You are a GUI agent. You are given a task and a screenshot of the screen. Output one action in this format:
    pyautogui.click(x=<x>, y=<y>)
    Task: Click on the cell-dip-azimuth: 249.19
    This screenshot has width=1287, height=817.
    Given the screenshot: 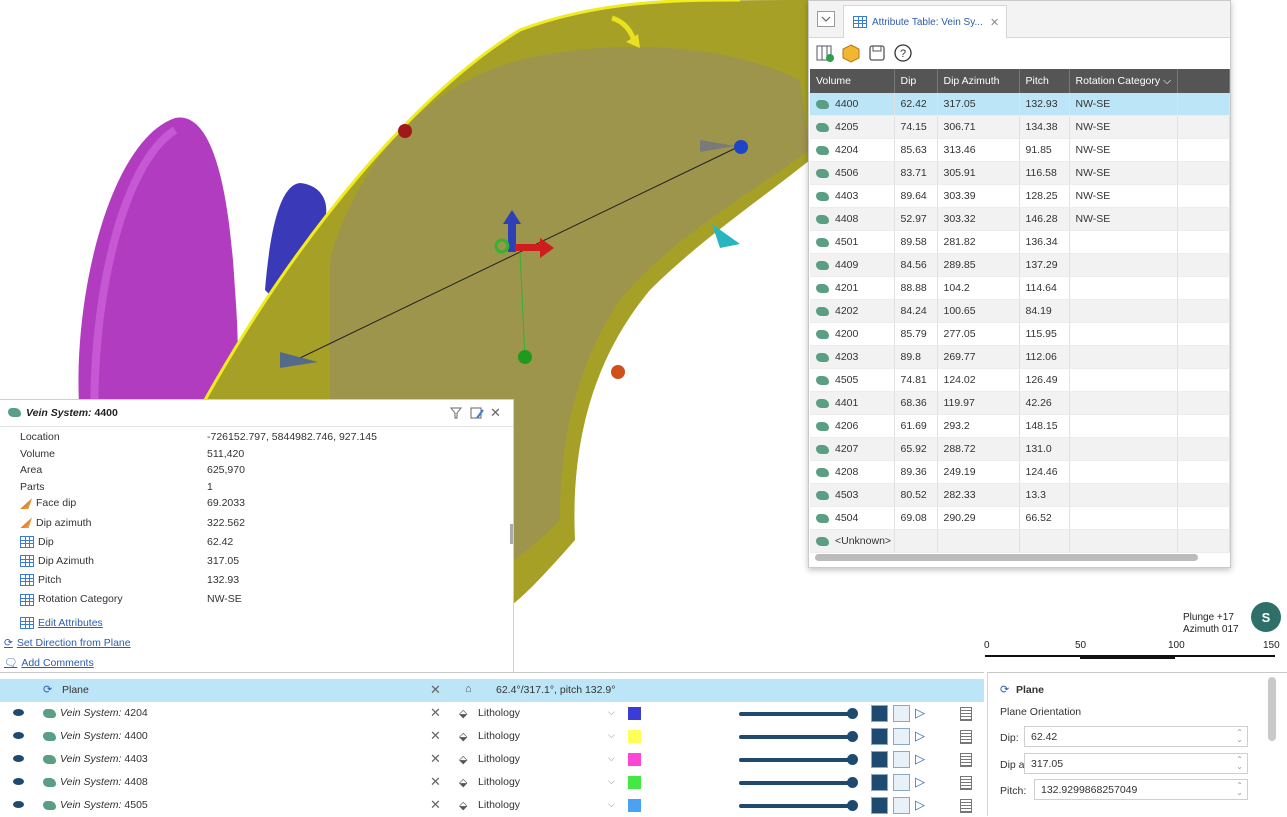 What is the action you would take?
    pyautogui.click(x=978, y=472)
    